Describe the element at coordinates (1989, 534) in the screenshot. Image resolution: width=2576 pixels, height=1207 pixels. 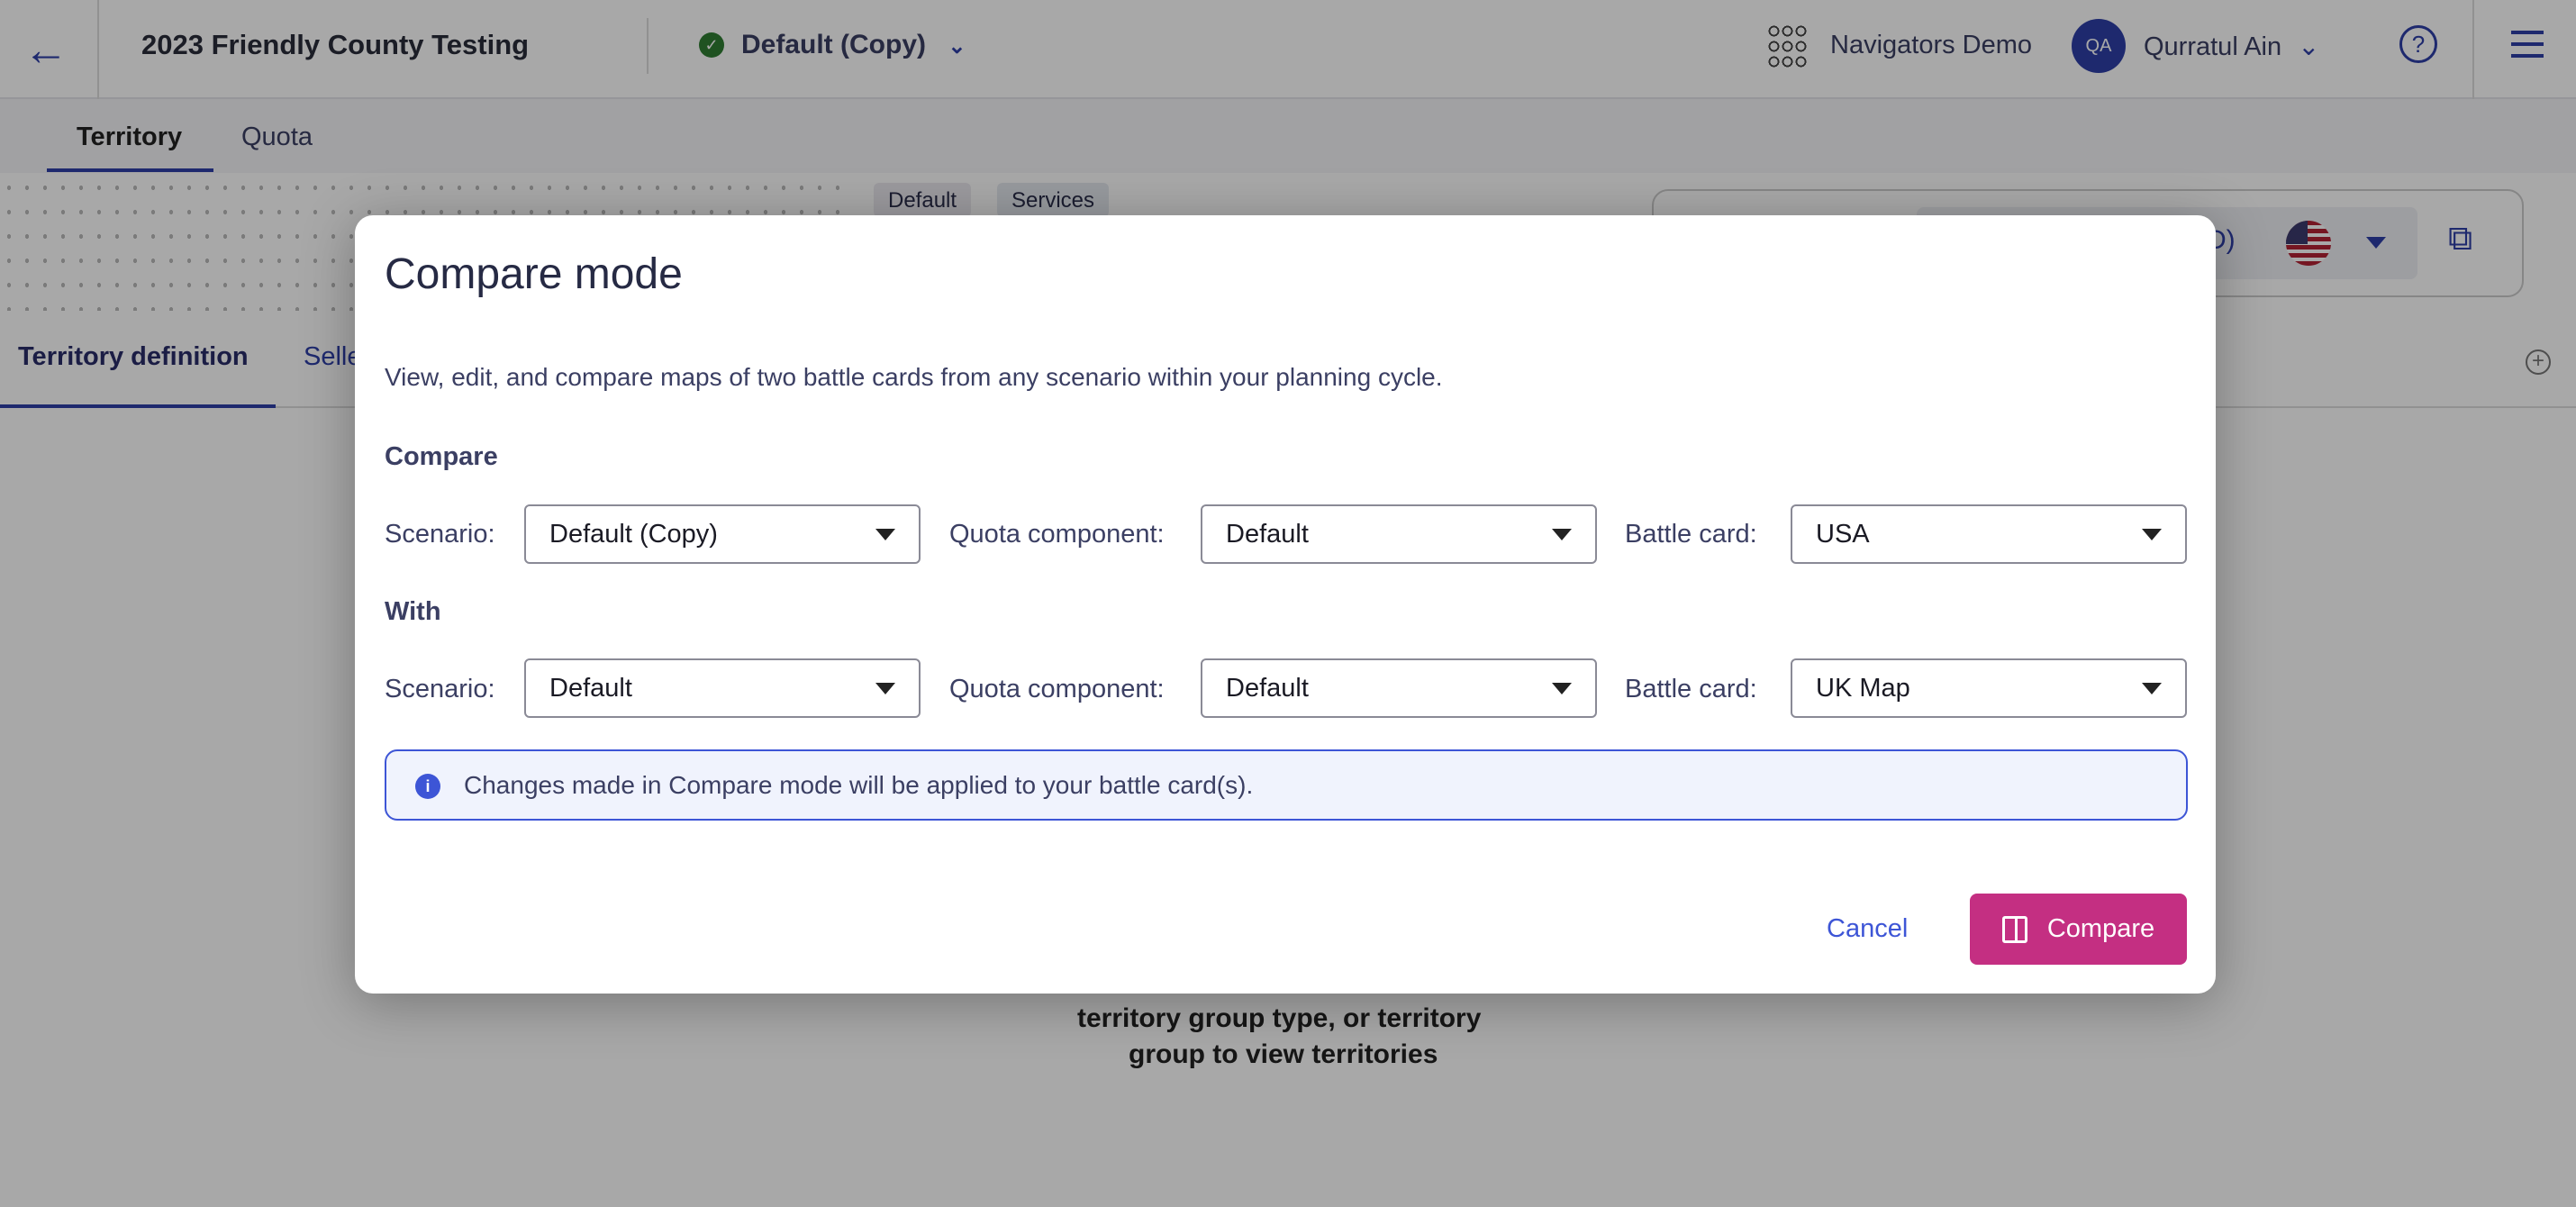
I see `compare-battlecard-select: USA` at that location.